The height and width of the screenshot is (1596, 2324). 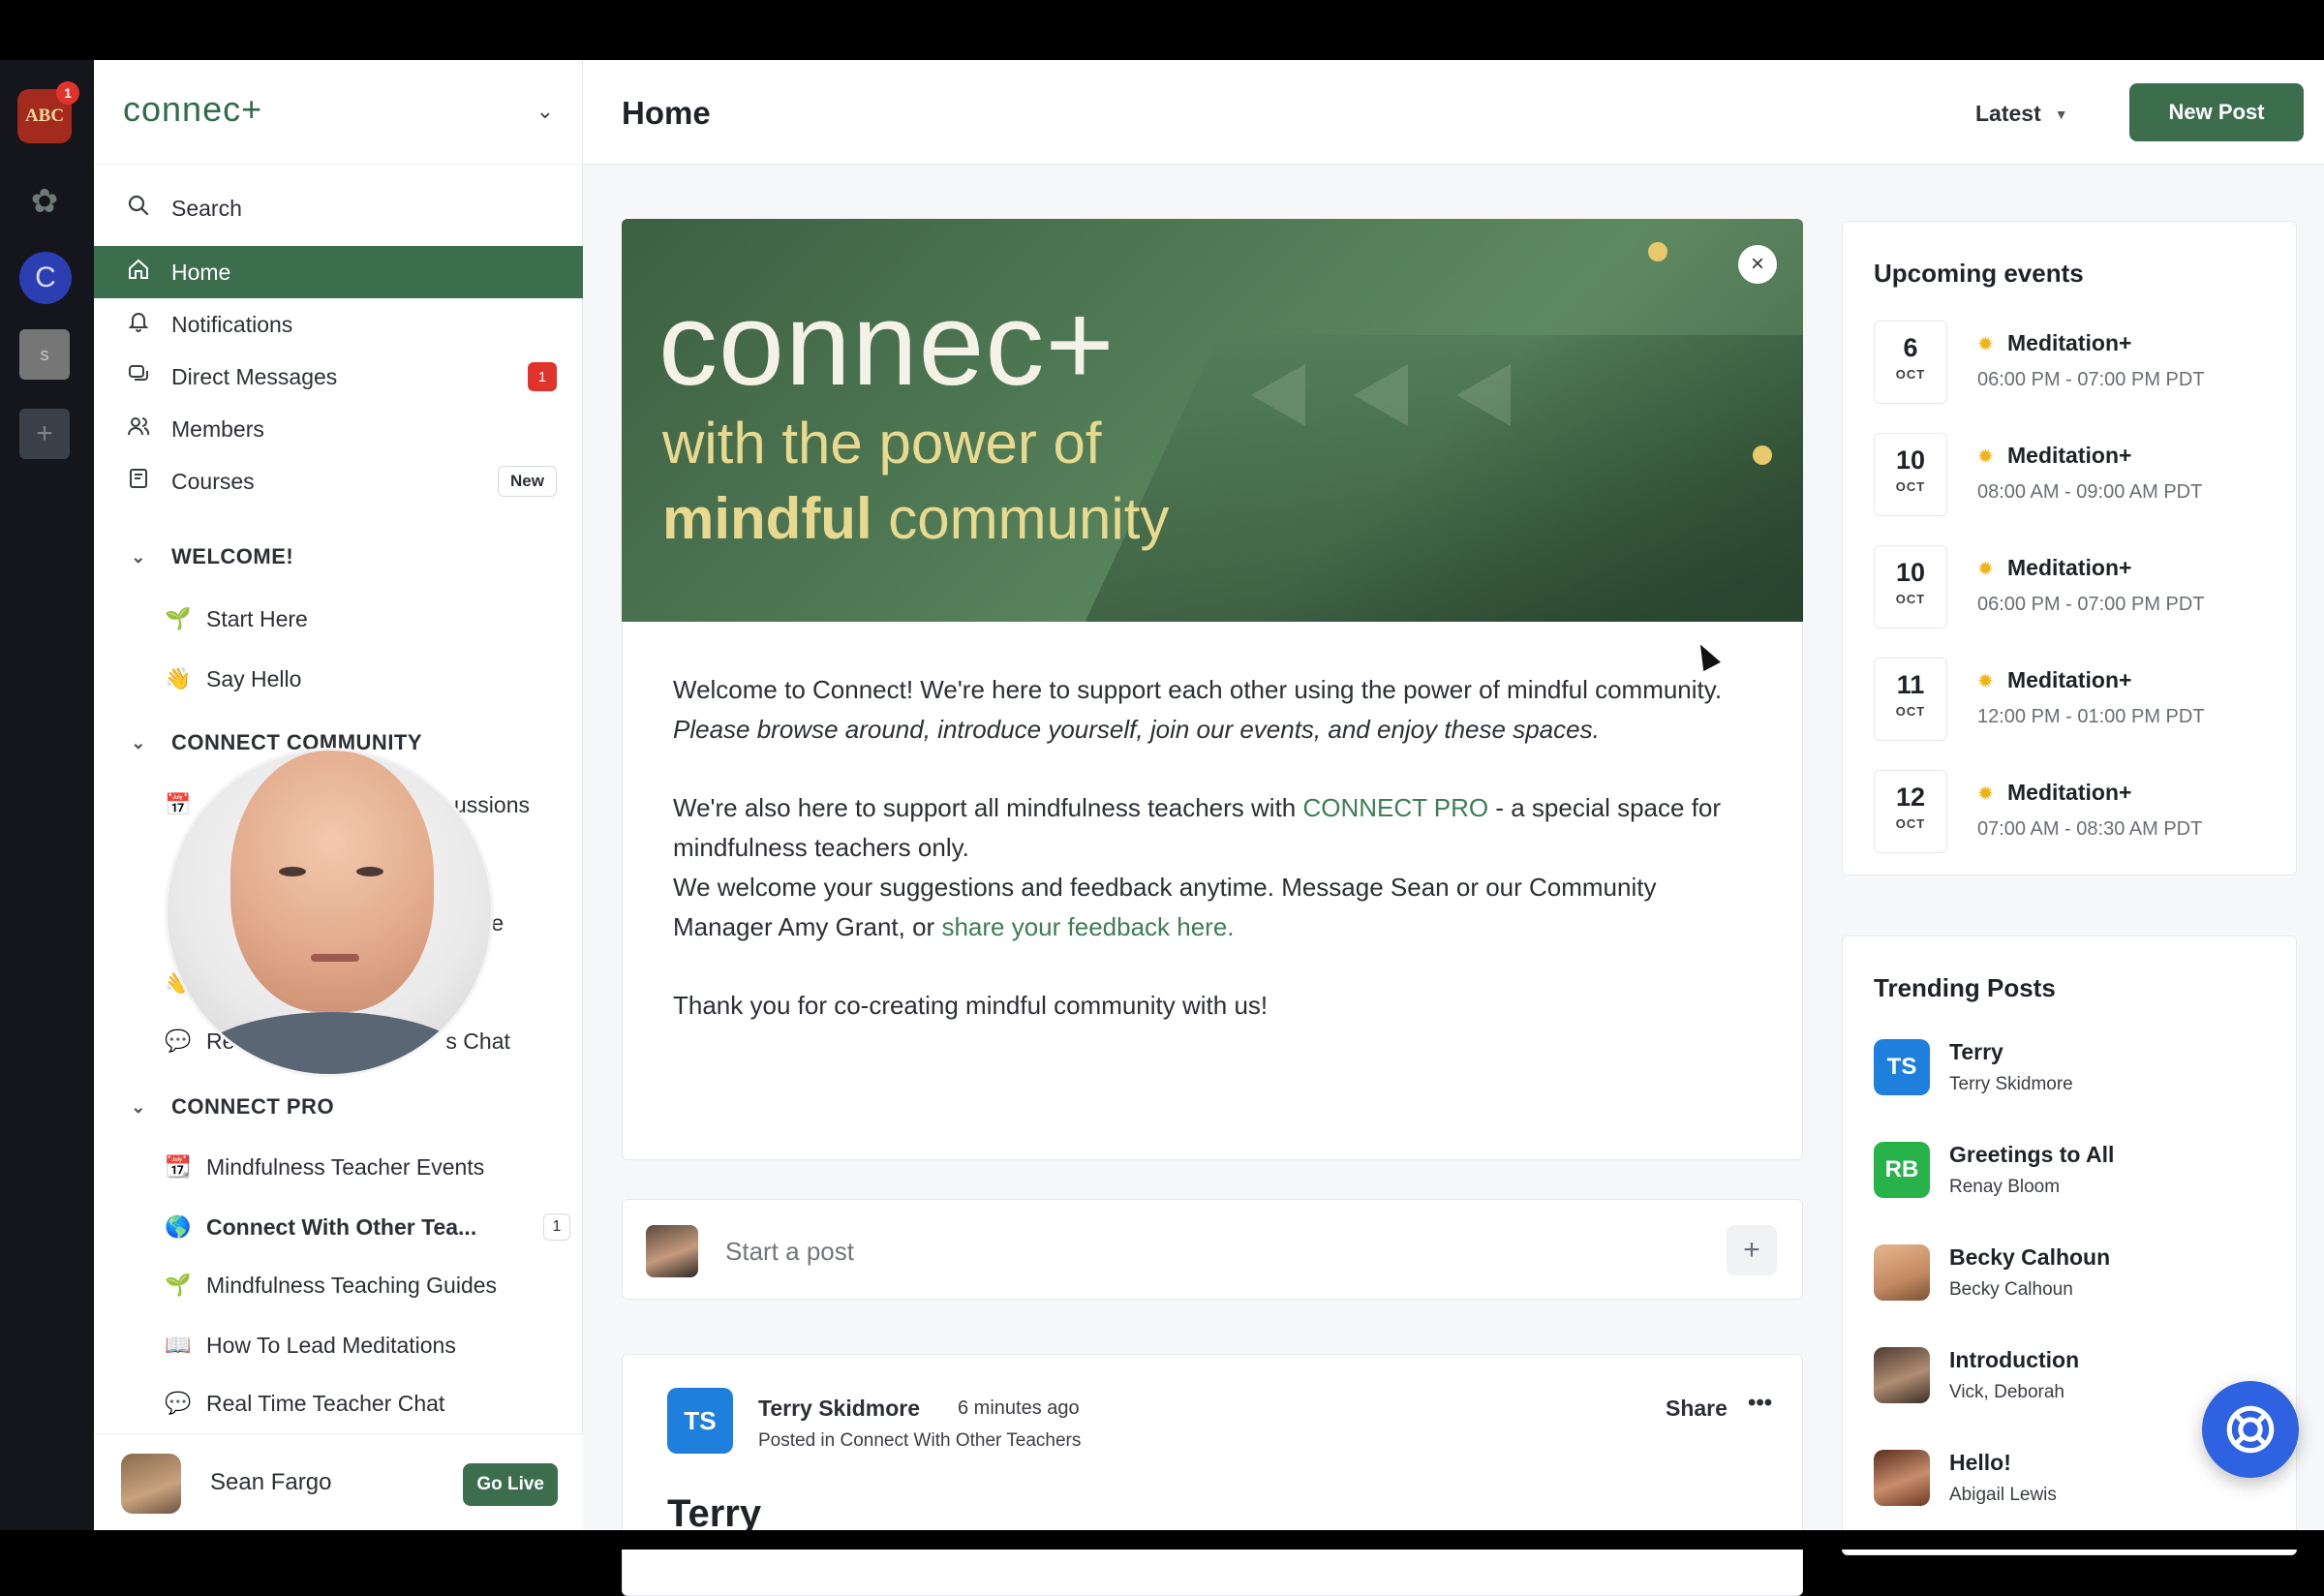 What do you see at coordinates (139, 209) in the screenshot?
I see `search-icon` at bounding box center [139, 209].